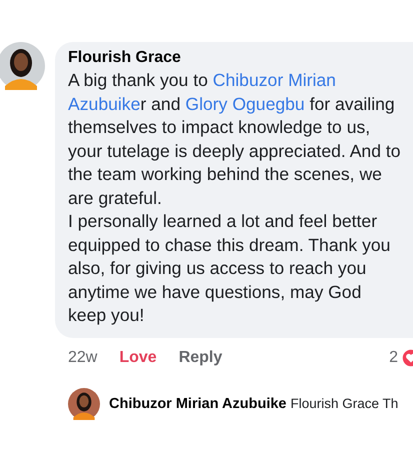 This screenshot has width=413, height=455. Describe the element at coordinates (245, 104) in the screenshot. I see `mention-link: Glory Oguegbu` at that location.